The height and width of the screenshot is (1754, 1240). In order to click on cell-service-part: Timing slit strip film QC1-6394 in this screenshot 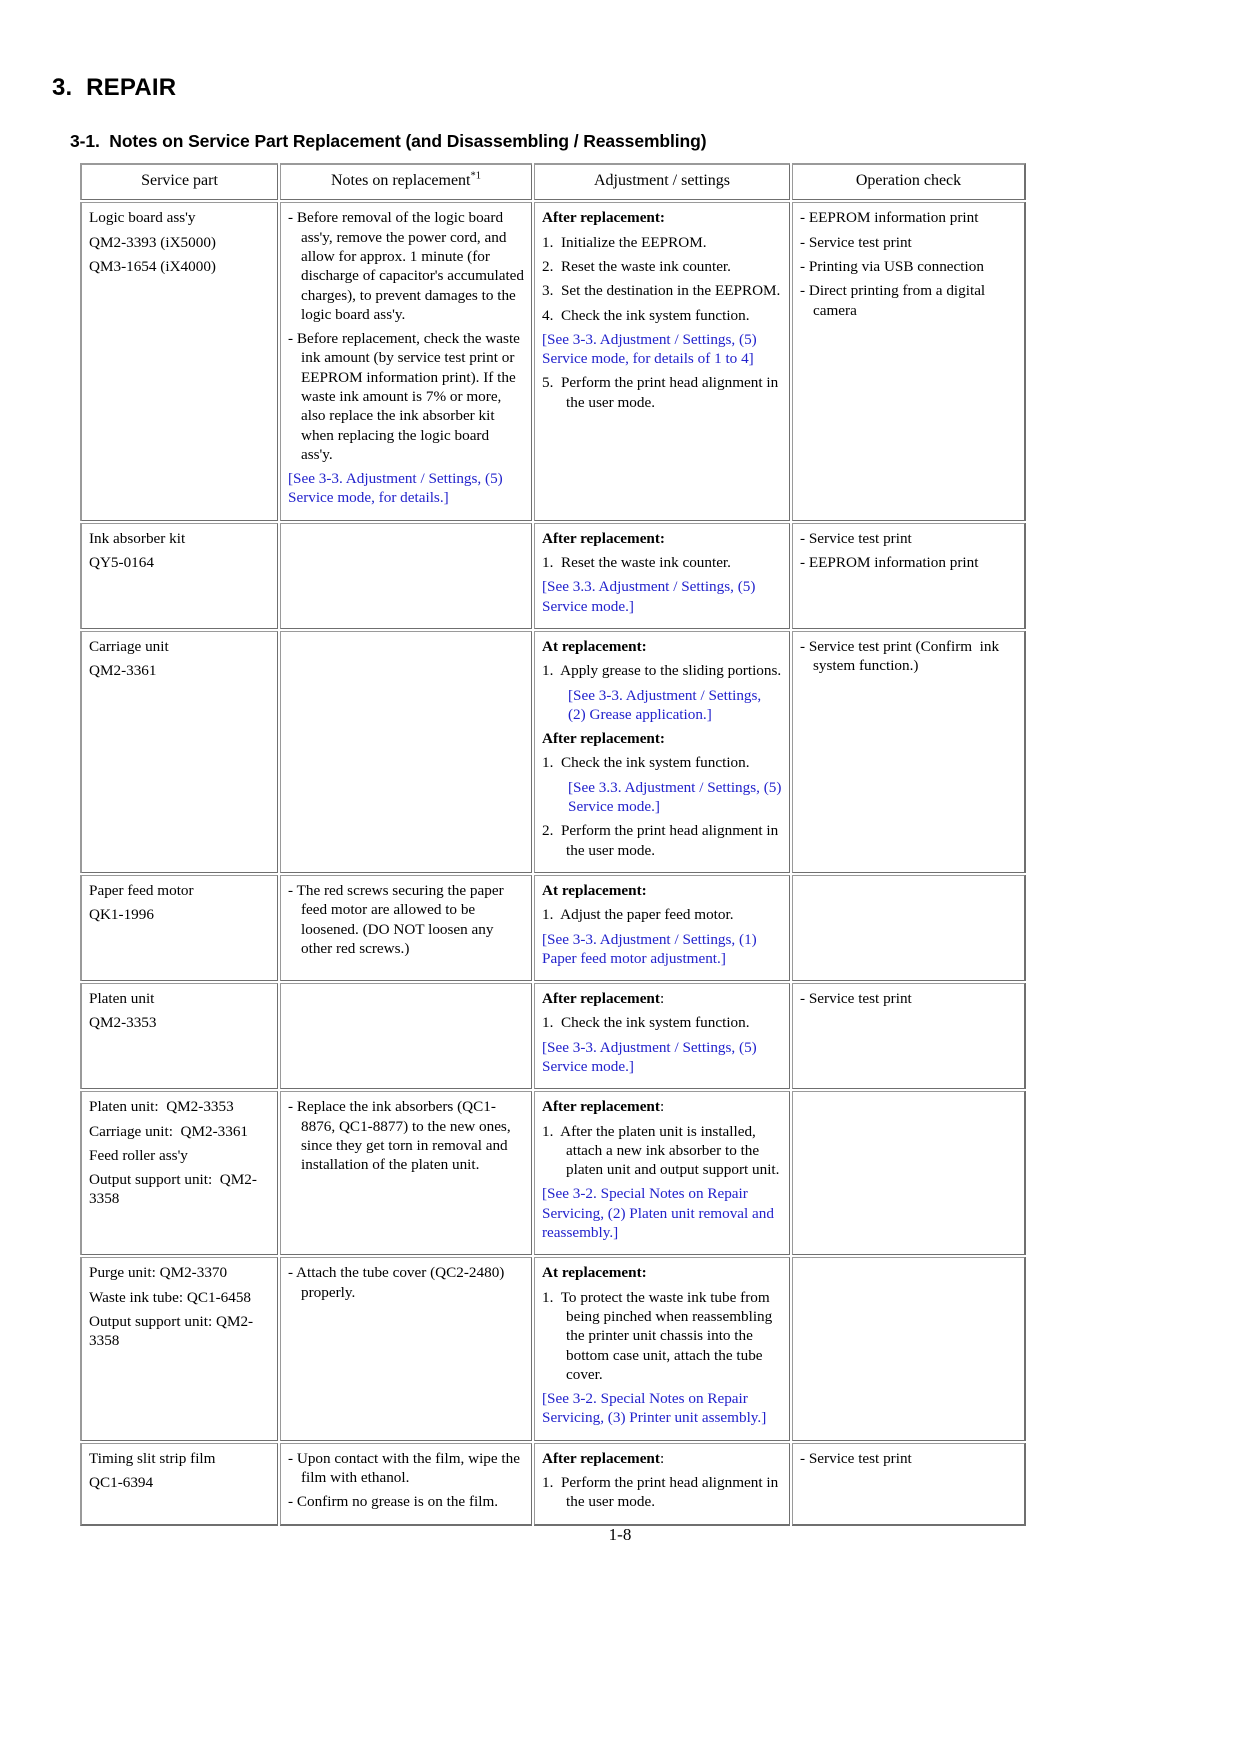, I will do `click(179, 1483)`.